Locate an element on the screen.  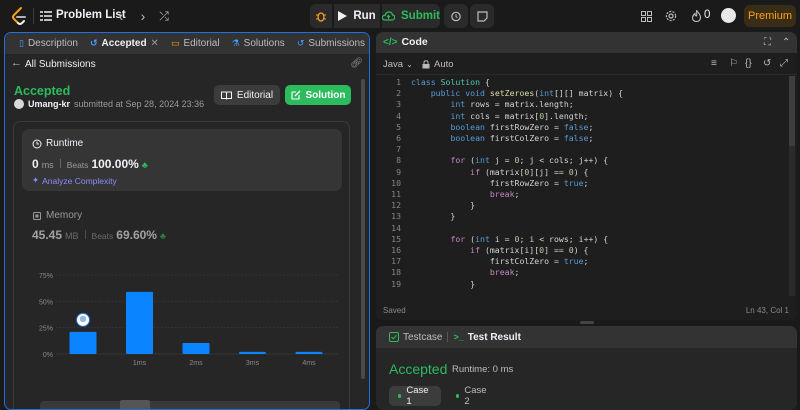
analyze-complexity-link: ✦ Analyze Complexity is located at coordinates (74, 180).